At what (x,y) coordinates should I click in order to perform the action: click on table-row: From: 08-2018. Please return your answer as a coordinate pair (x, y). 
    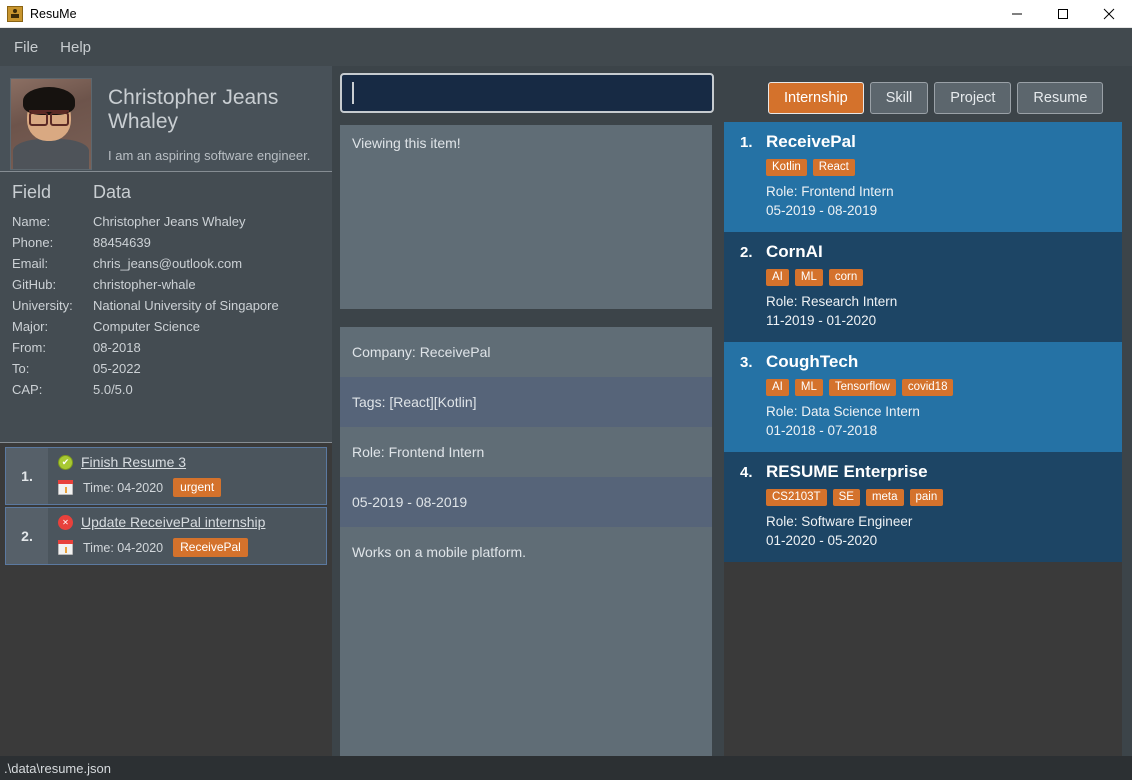
    Looking at the image, I should click on (166, 347).